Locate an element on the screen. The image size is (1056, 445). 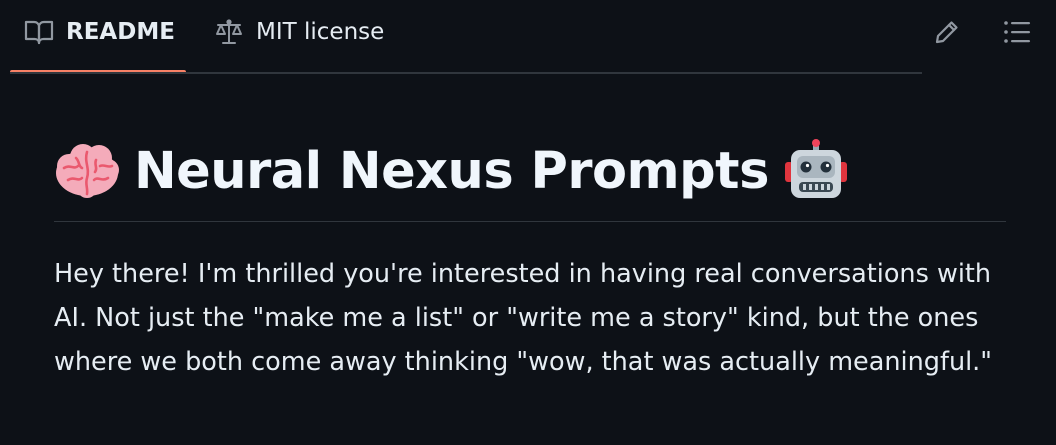
robot-emoji-icon is located at coordinates (816, 171).